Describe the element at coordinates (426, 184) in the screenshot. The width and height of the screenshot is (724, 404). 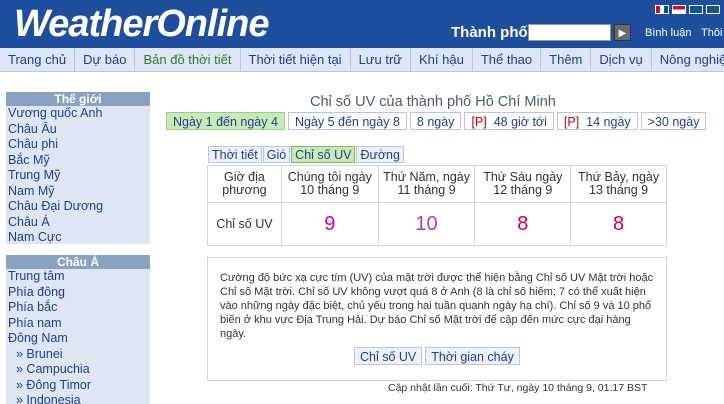
I see `column-header: Thứ Năm, ngày 11 tháng 9` at that location.